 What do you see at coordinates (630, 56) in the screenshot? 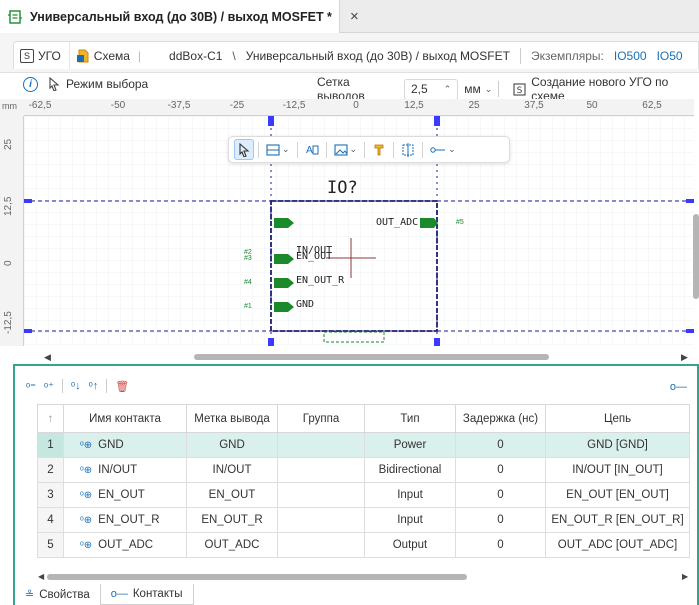
I see `instance-link: IO500` at bounding box center [630, 56].